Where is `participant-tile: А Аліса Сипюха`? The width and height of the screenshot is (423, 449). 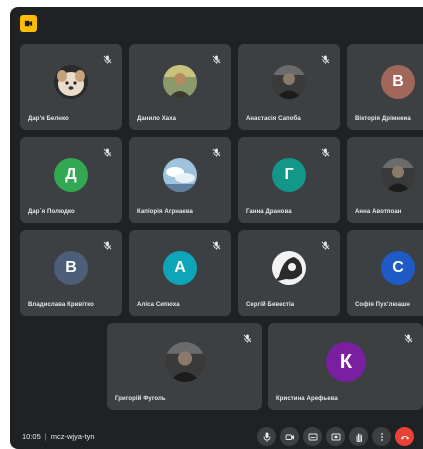 participant-tile: А Аліса Сипюха is located at coordinates (180, 273).